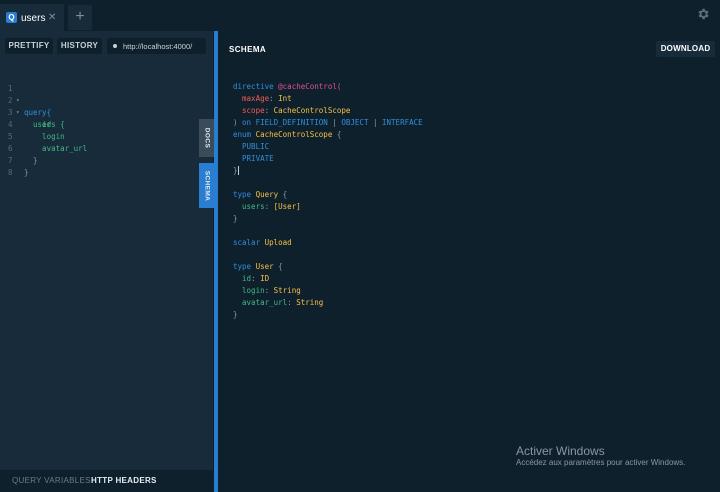 This screenshot has height=492, width=720. Describe the element at coordinates (106, 46) in the screenshot. I see `toolbar: PRETTIFY HISTORY http://localhost:4000/` at that location.